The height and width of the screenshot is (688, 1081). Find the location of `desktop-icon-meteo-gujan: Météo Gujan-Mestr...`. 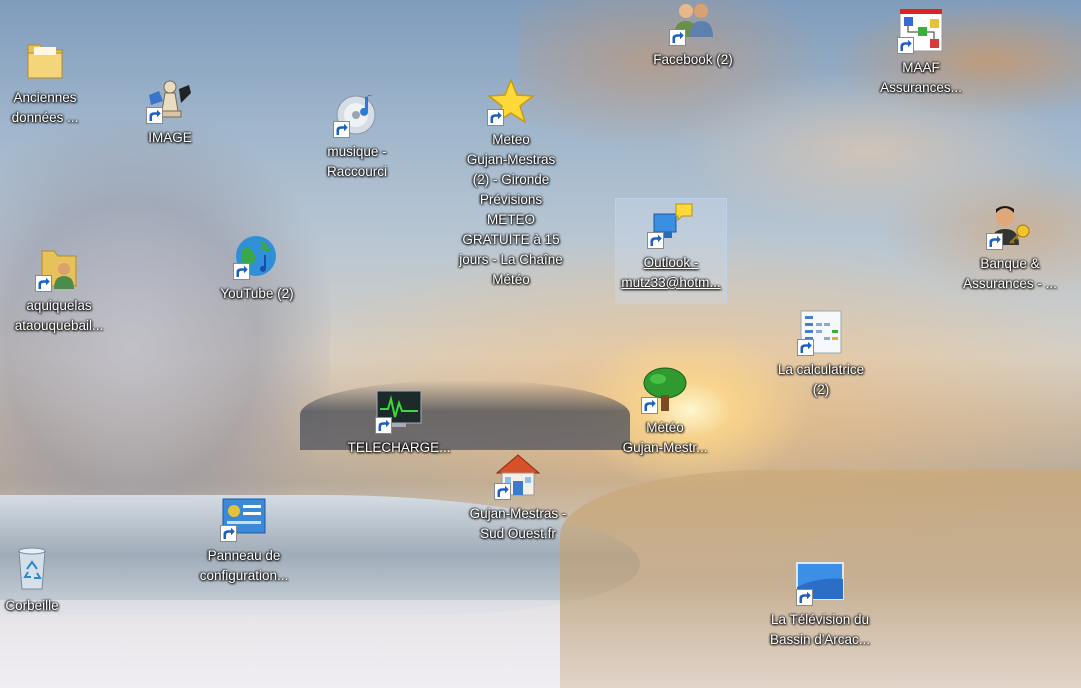

desktop-icon-meteo-gujan: Météo Gujan-Mestr... is located at coordinates (665, 411).